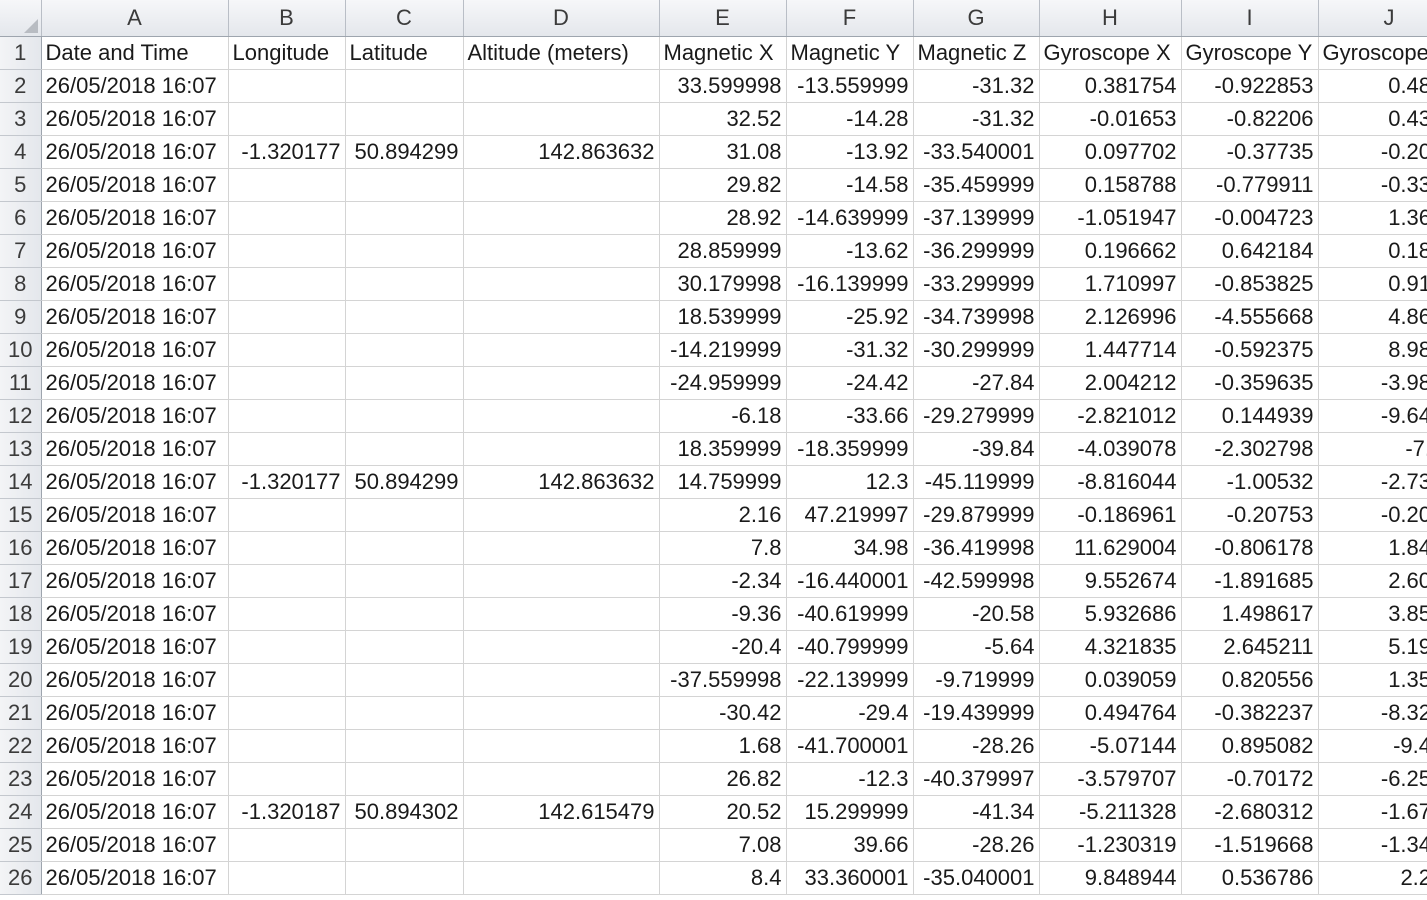 This screenshot has width=1427, height=900. Describe the element at coordinates (135, 119) in the screenshot. I see `cell-a-3: 26/05/2018 16:07` at that location.